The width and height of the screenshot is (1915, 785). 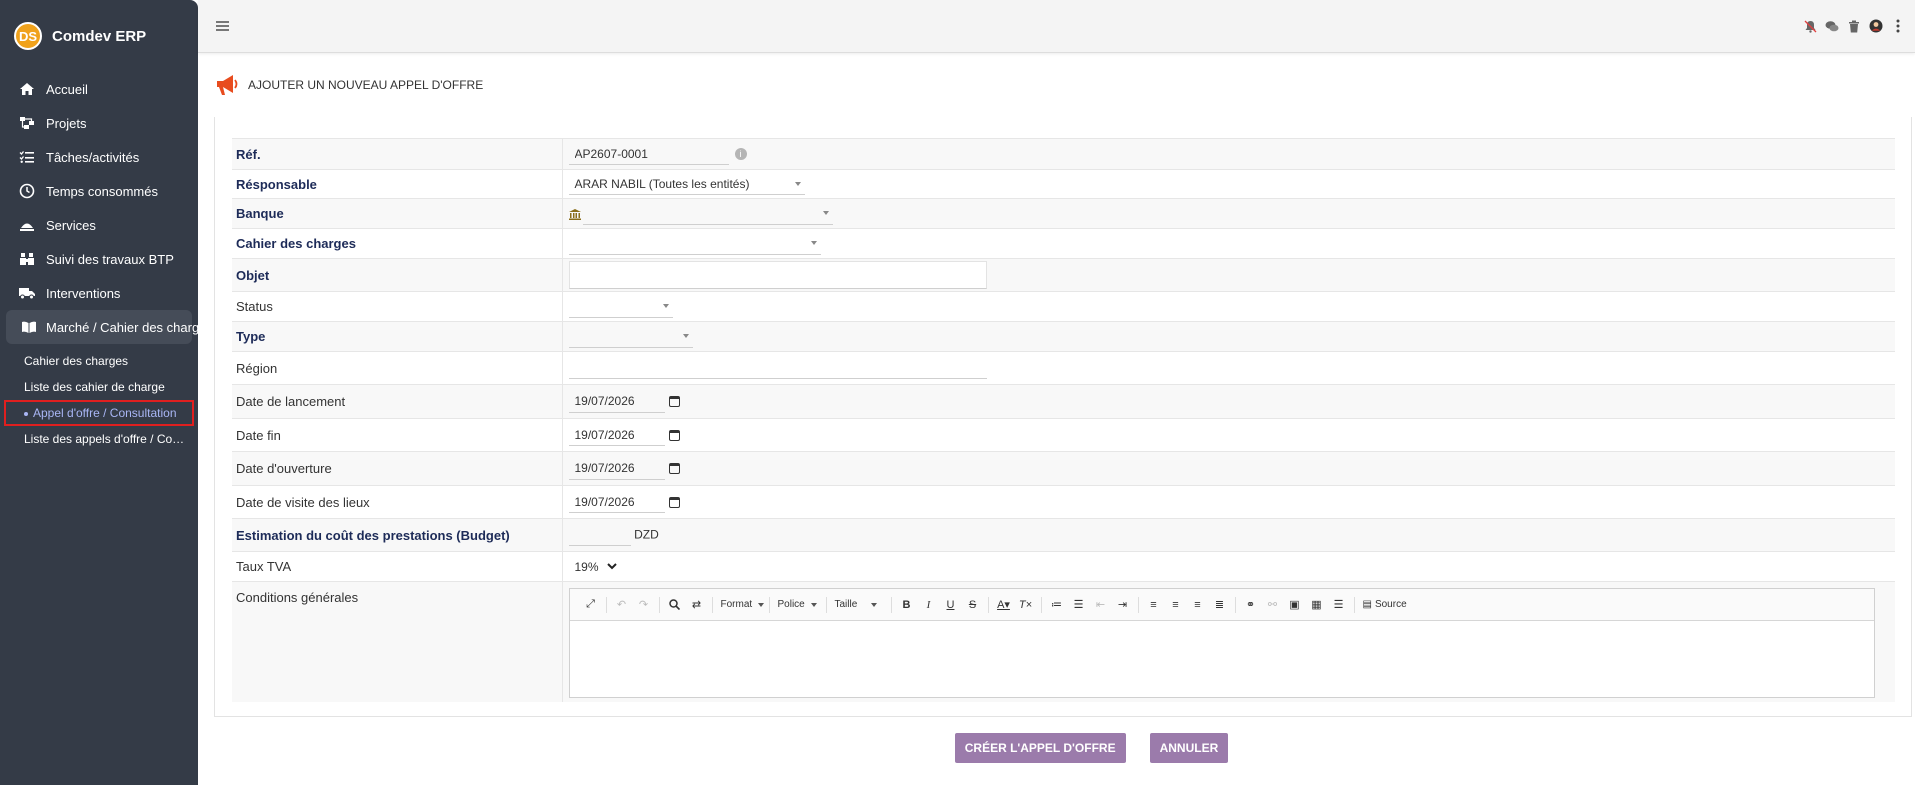 What do you see at coordinates (697, 605) in the screenshot?
I see `replace-icon: ⇄` at bounding box center [697, 605].